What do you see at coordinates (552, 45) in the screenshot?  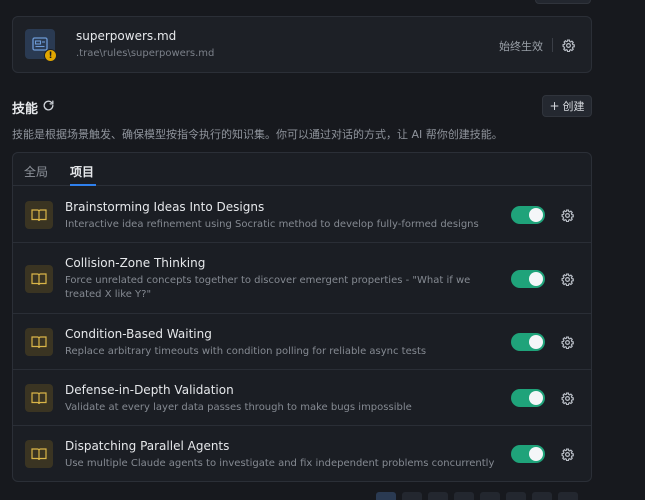 I see `divider` at bounding box center [552, 45].